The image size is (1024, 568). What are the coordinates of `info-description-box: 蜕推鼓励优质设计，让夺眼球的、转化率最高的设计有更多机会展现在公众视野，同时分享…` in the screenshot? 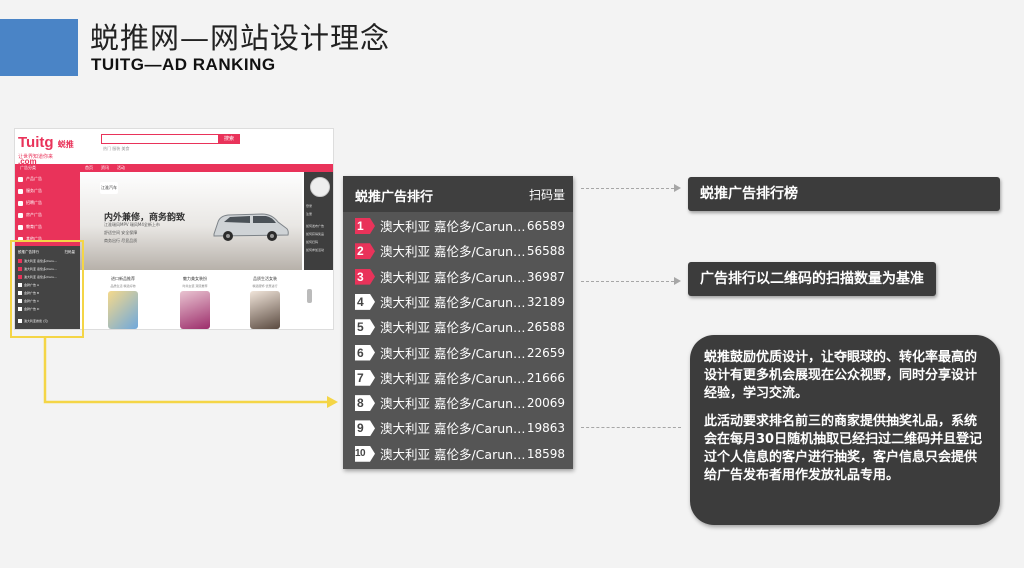 It's located at (845, 430).